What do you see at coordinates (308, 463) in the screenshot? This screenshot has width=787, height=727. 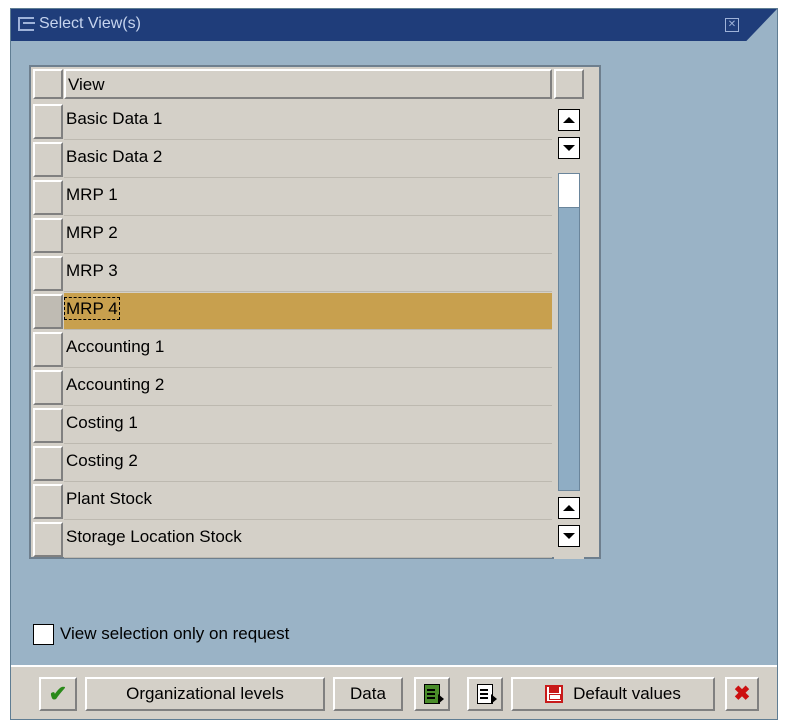 I see `view-cell: Costing 2` at bounding box center [308, 463].